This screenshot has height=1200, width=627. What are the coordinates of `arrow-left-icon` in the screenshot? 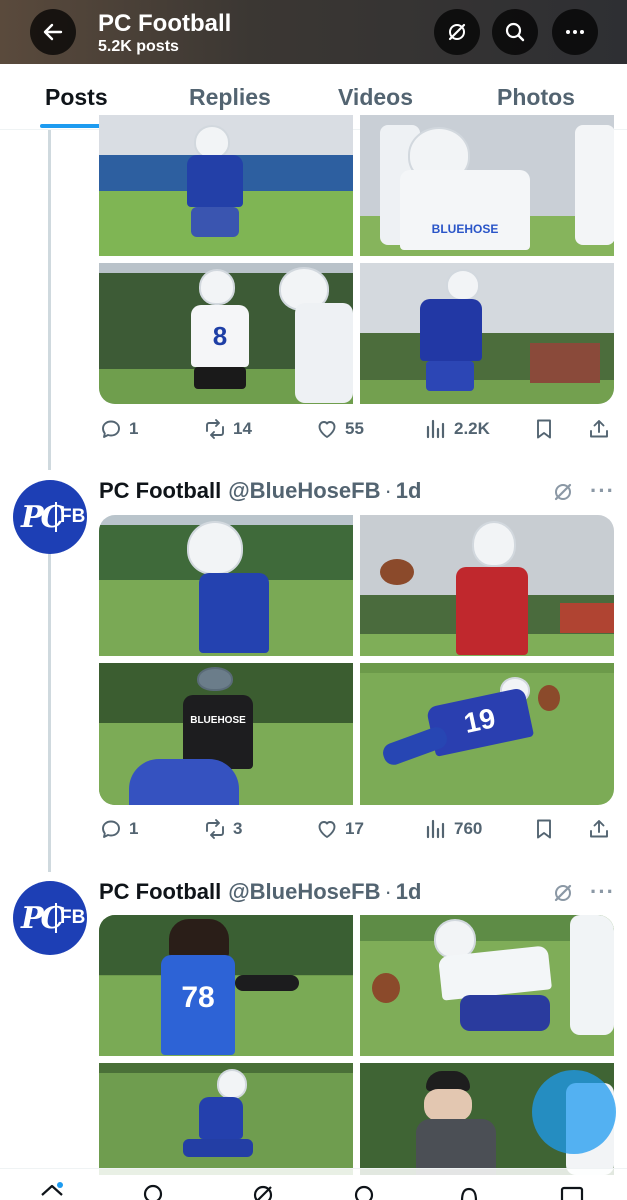 It's located at (53, 32).